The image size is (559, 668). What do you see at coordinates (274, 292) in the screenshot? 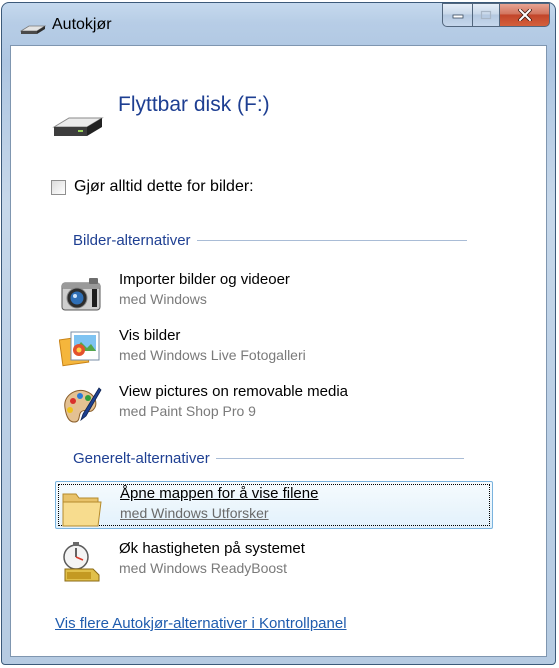
I see `option-import-pictures: Importer bilder og videoer med Windows` at bounding box center [274, 292].